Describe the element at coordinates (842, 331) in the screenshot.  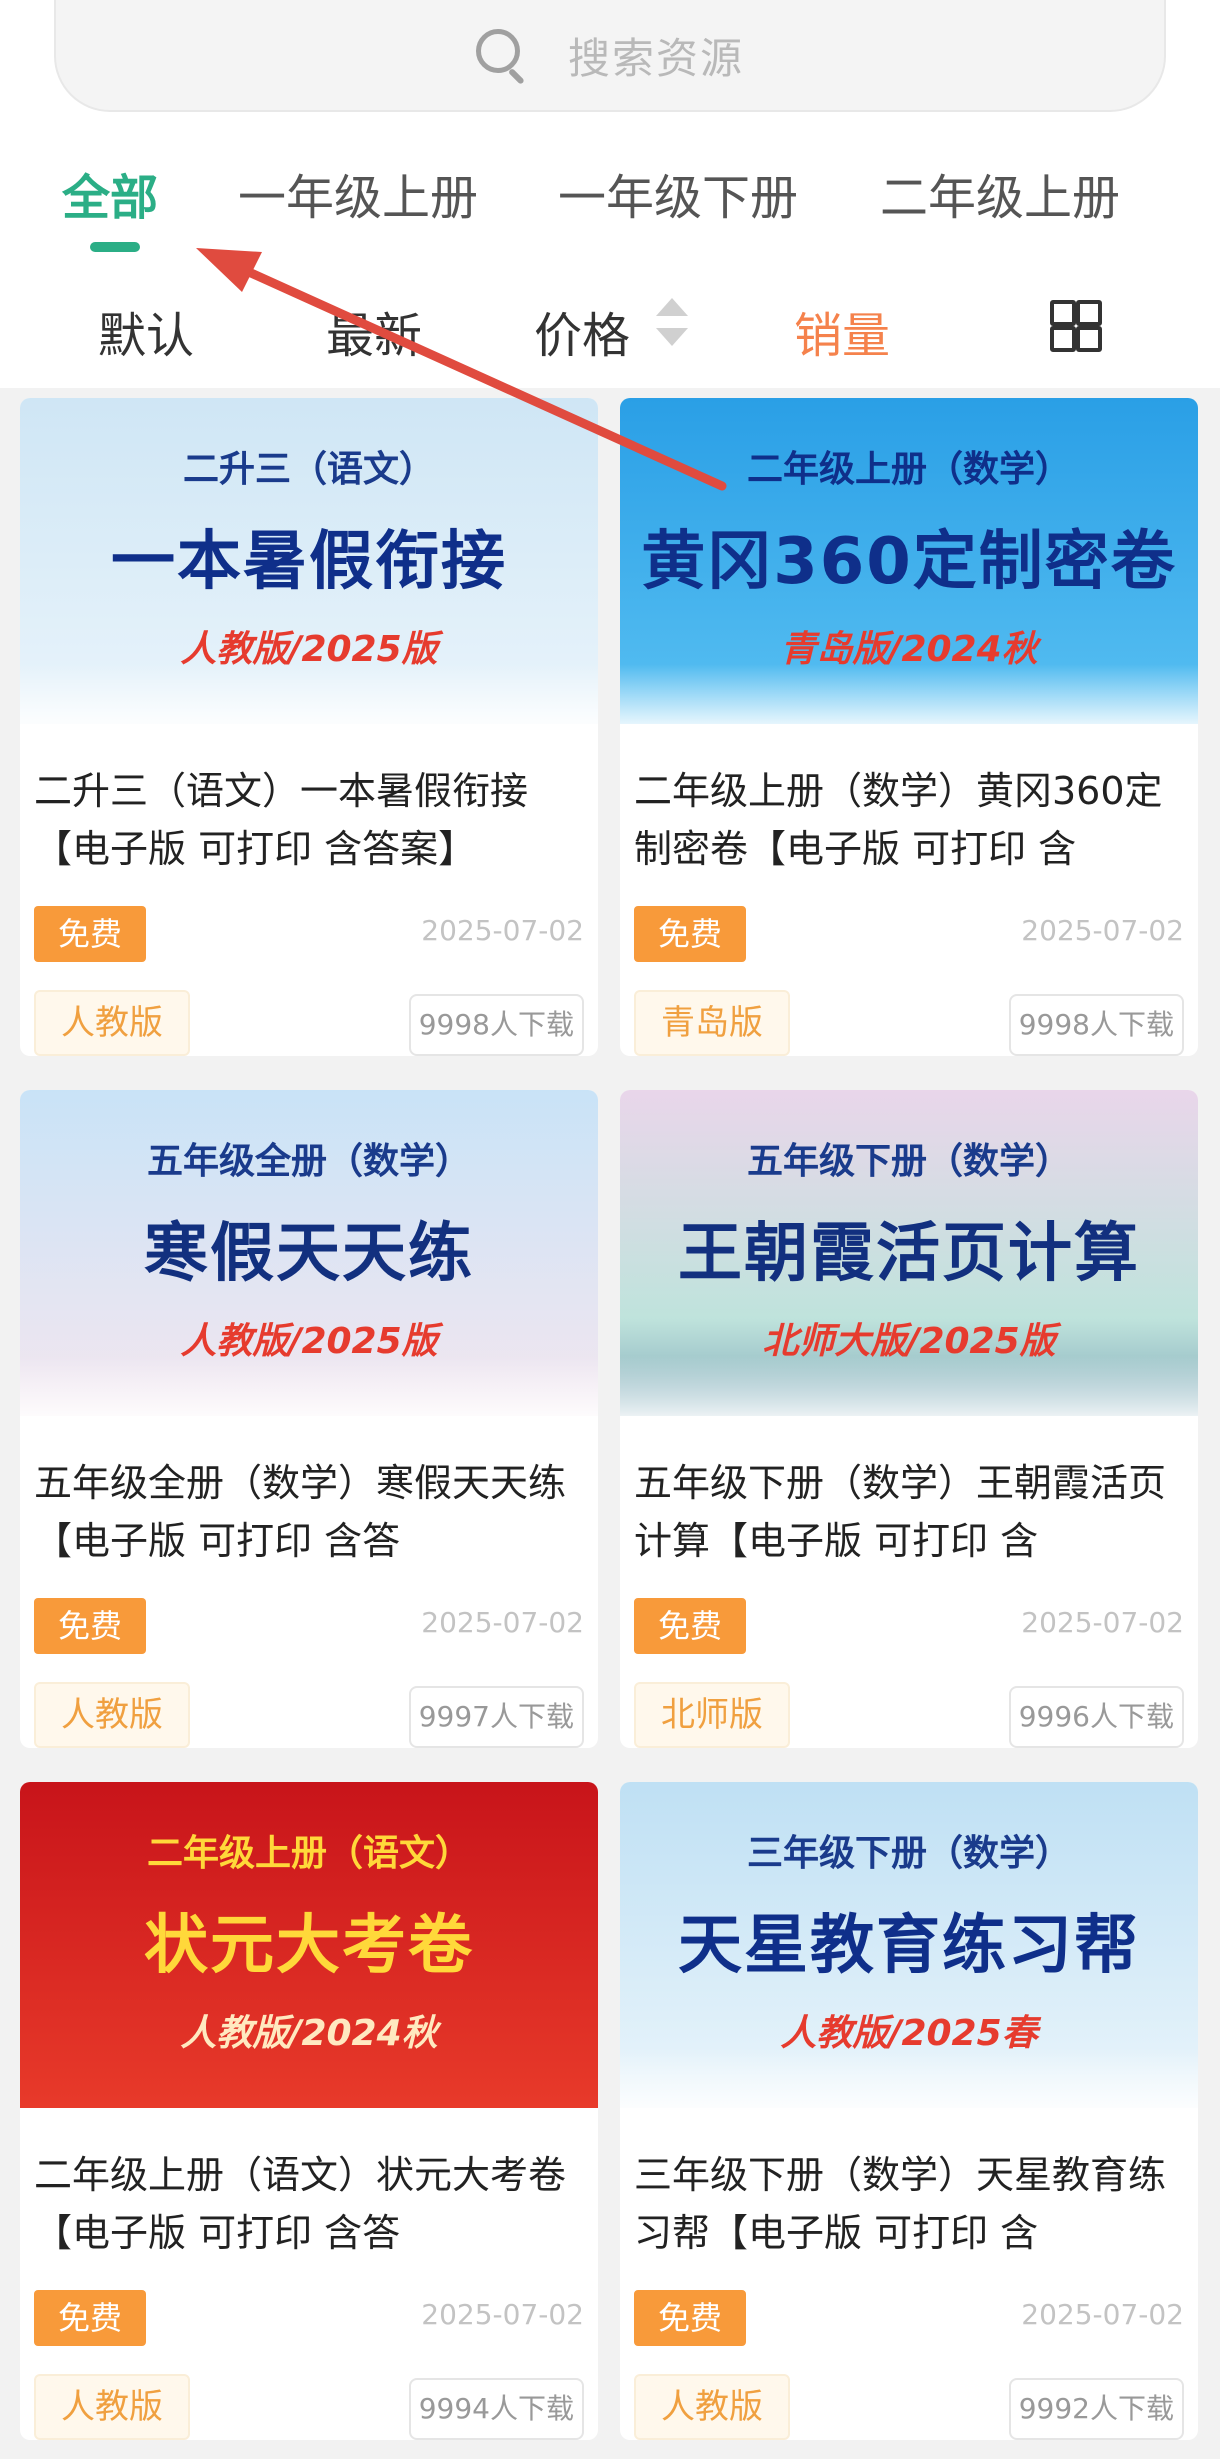
I see `sort-sales: 销量` at that location.